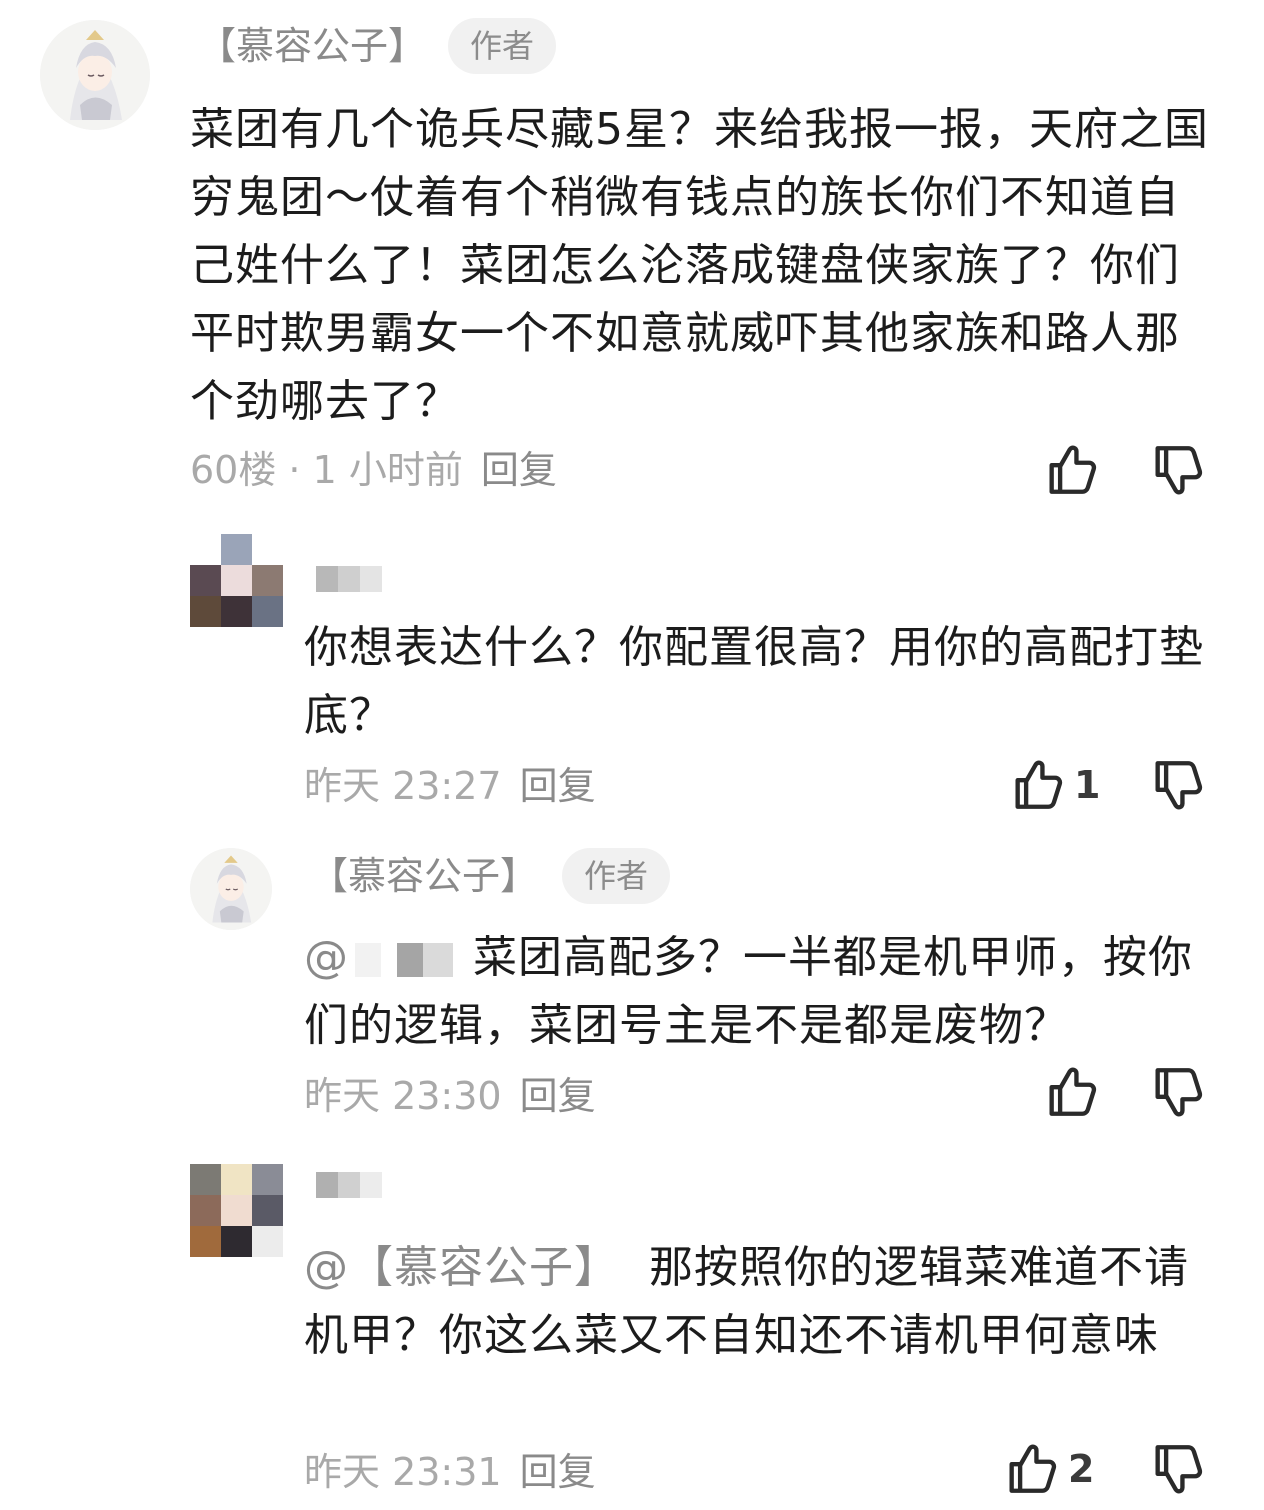 The image size is (1264, 1510). I want to click on comment-time: 昨天 23:31, so click(403, 1472).